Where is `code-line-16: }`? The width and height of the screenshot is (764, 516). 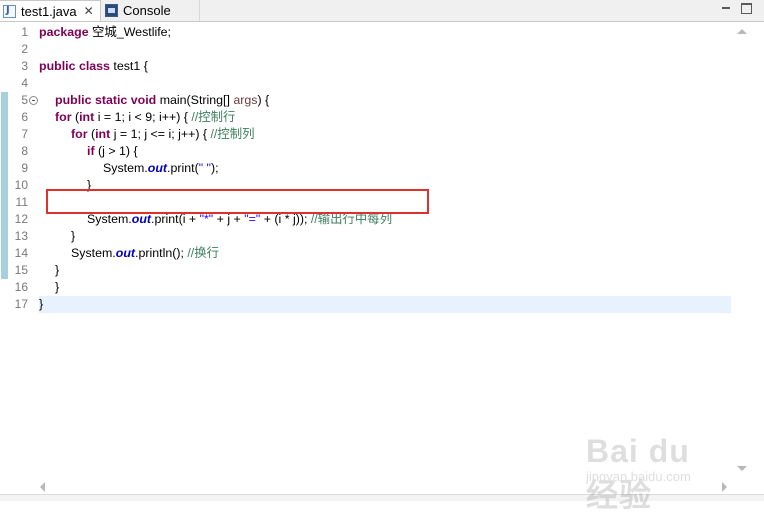
code-line-16: } is located at coordinates (41, 304).